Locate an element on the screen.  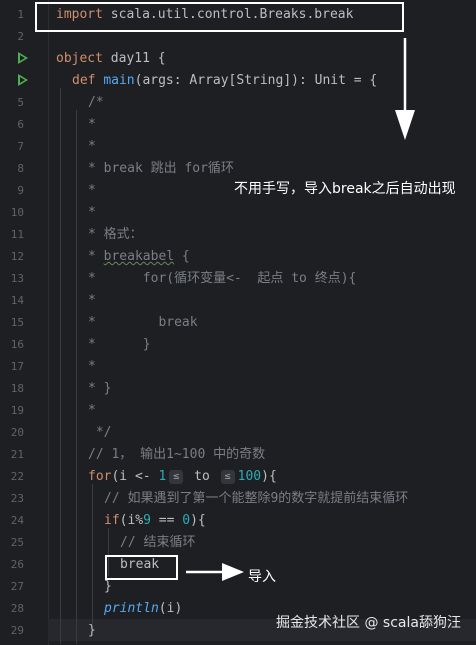
import-note: 导入 is located at coordinates (262, 577).